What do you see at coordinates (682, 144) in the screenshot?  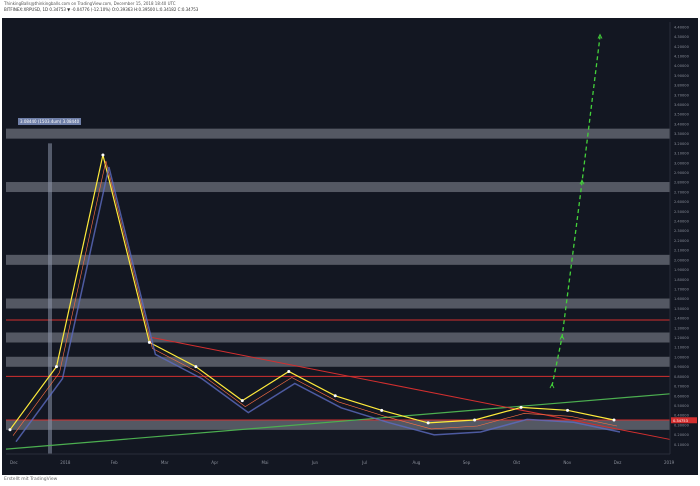 I see `price-axis-label-12: 3.20000` at bounding box center [682, 144].